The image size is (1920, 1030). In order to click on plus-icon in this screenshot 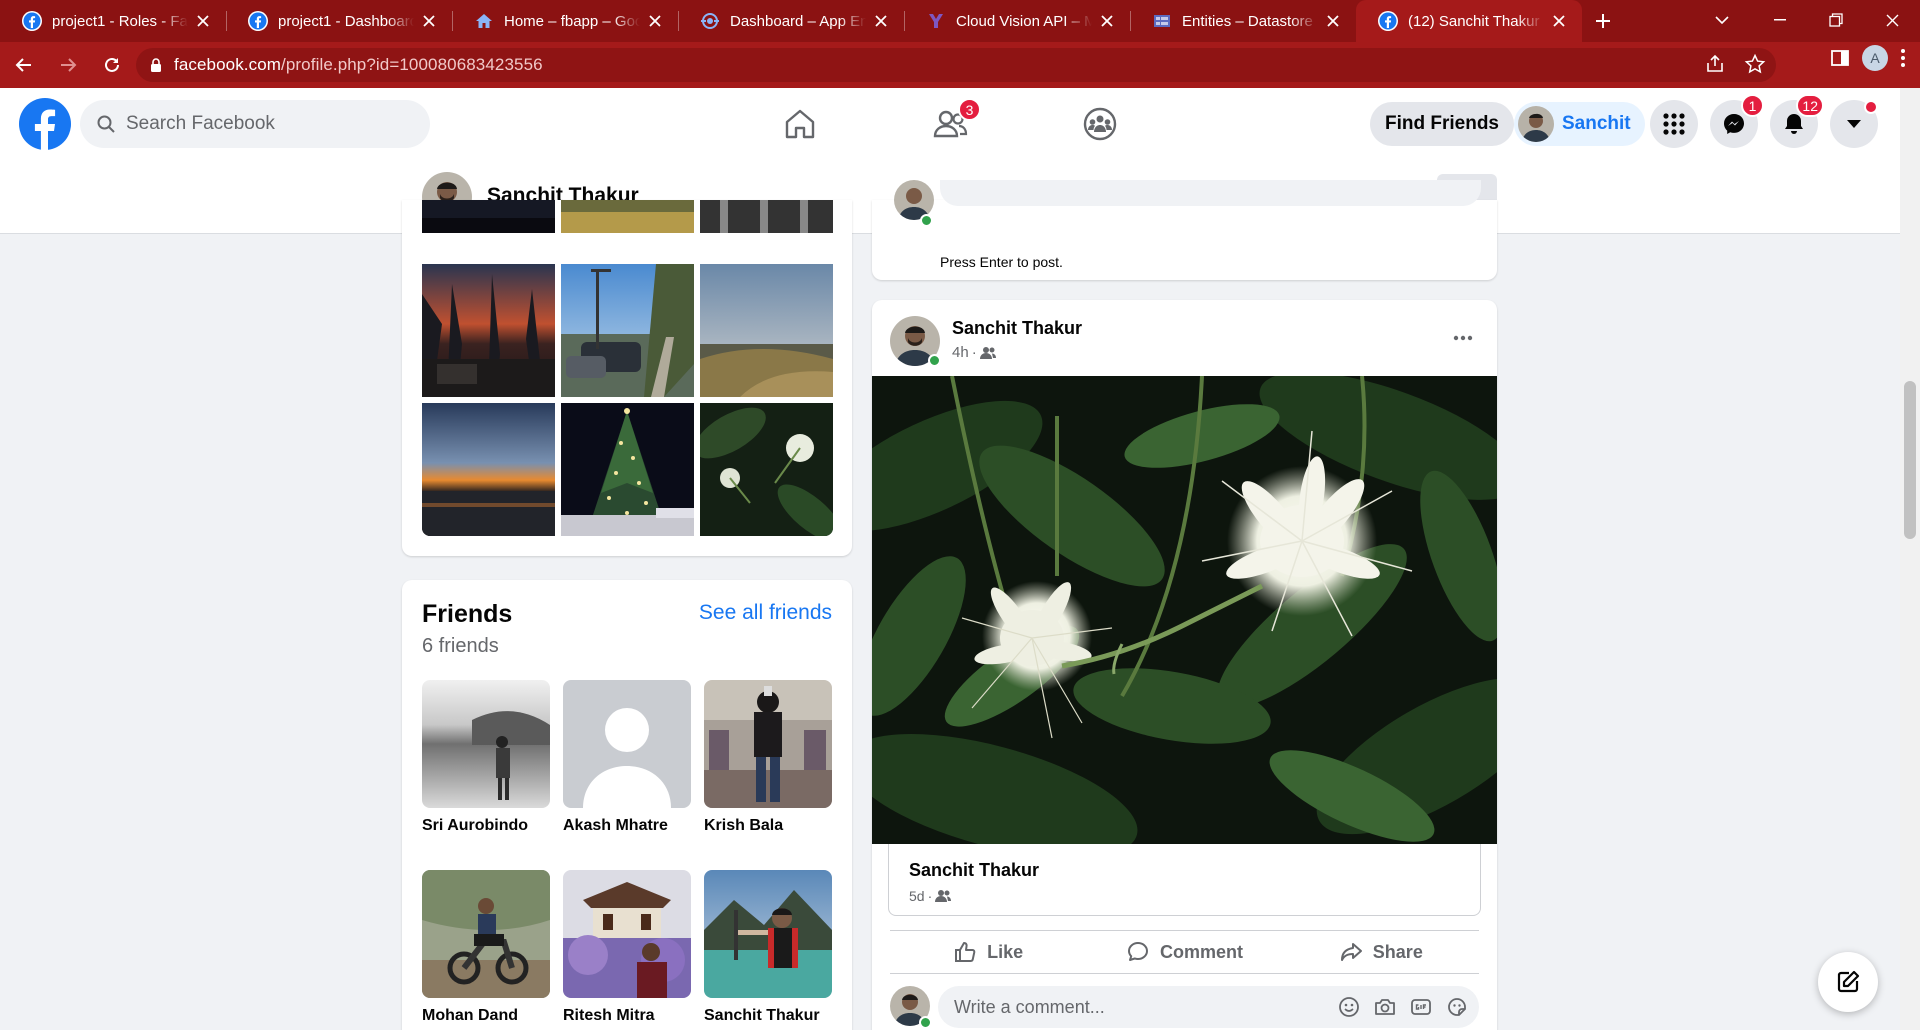, I will do `click(1603, 21)`.